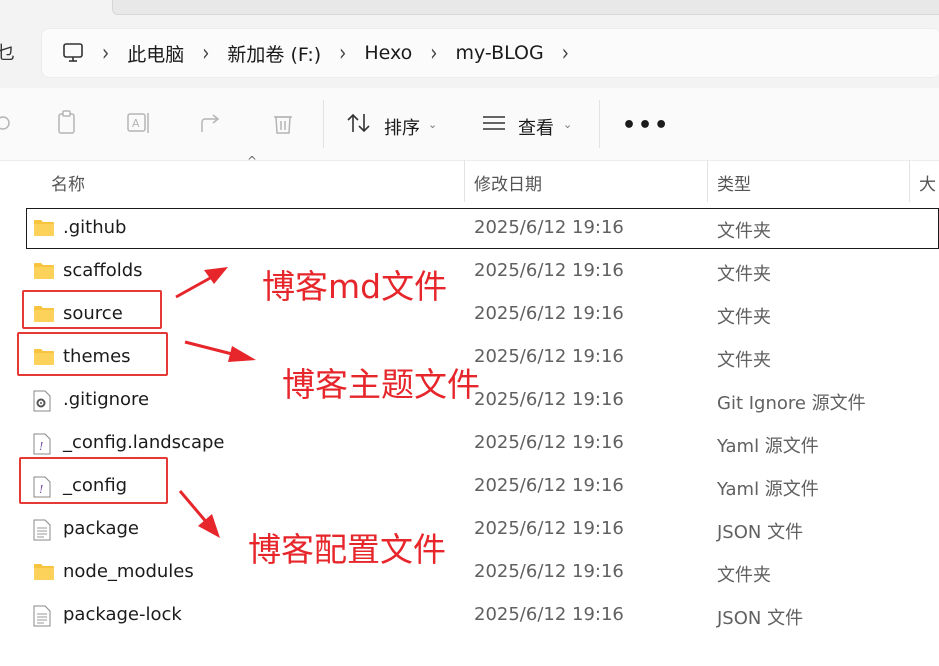  I want to click on annotation-config-files: 博客配置文件, so click(347, 549).